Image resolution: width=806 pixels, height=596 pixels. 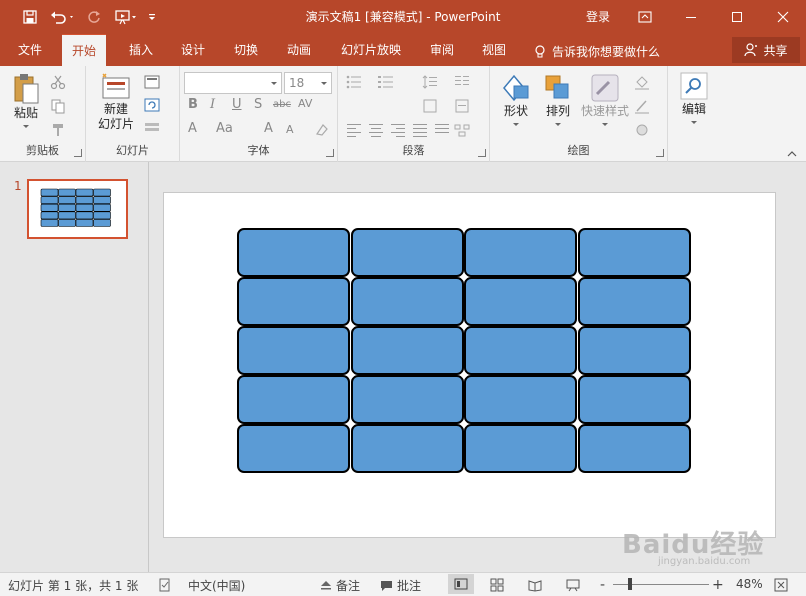 What do you see at coordinates (737, 17) in the screenshot?
I see `maximize-icon` at bounding box center [737, 17].